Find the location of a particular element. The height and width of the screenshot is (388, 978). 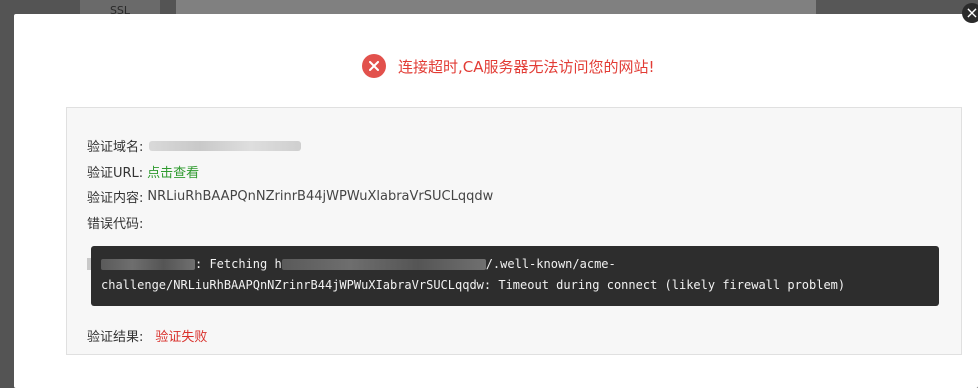

error-code-label: 错误代码: is located at coordinates (115, 224).